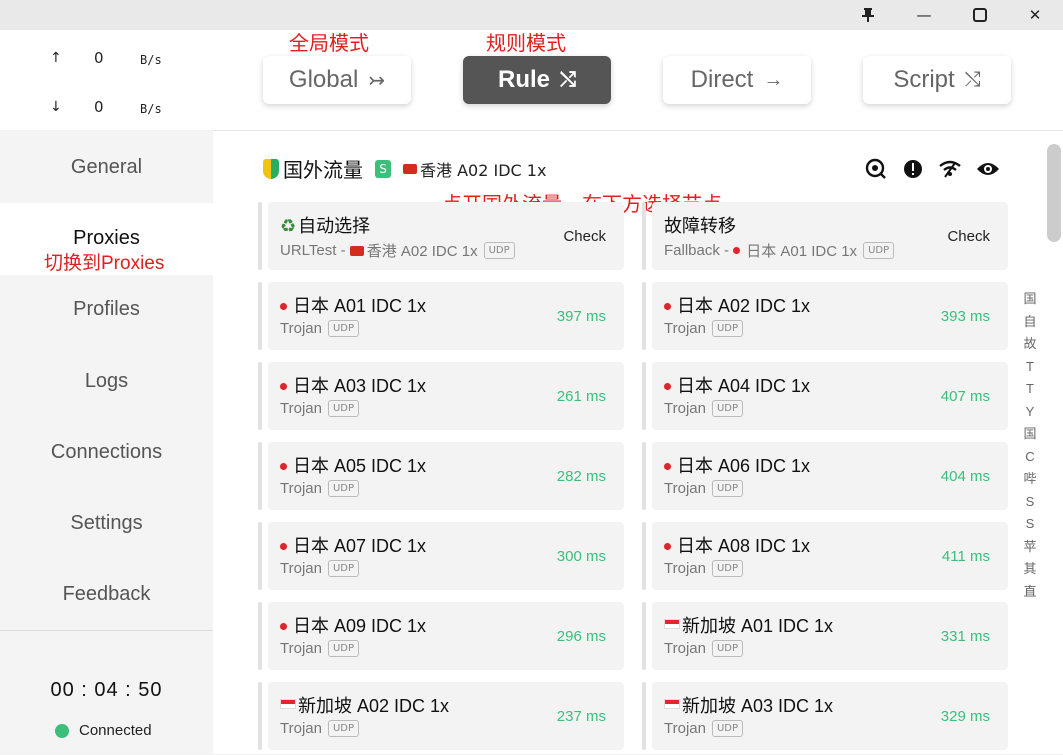 The height and width of the screenshot is (755, 1063). Describe the element at coordinates (924, 79) in the screenshot. I see `mode-script-label: Script` at that location.